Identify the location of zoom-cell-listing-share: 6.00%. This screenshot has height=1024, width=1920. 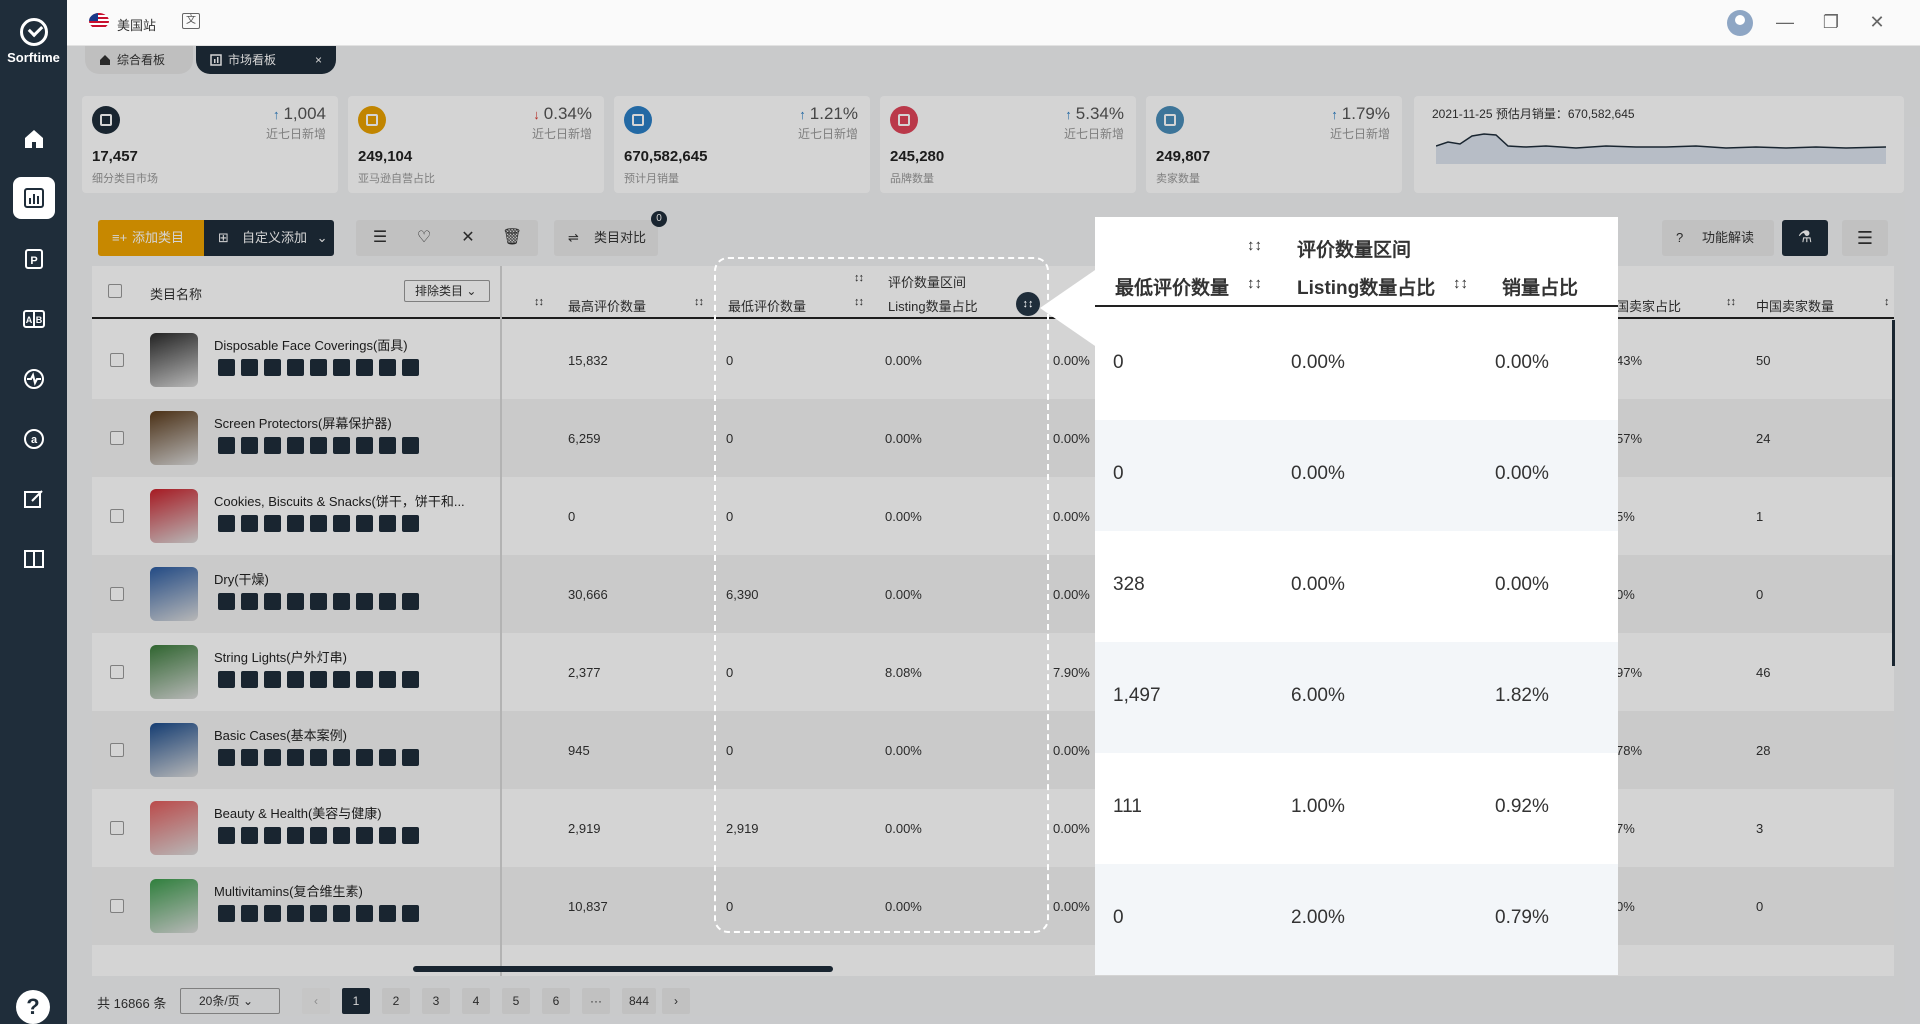
(1318, 695).